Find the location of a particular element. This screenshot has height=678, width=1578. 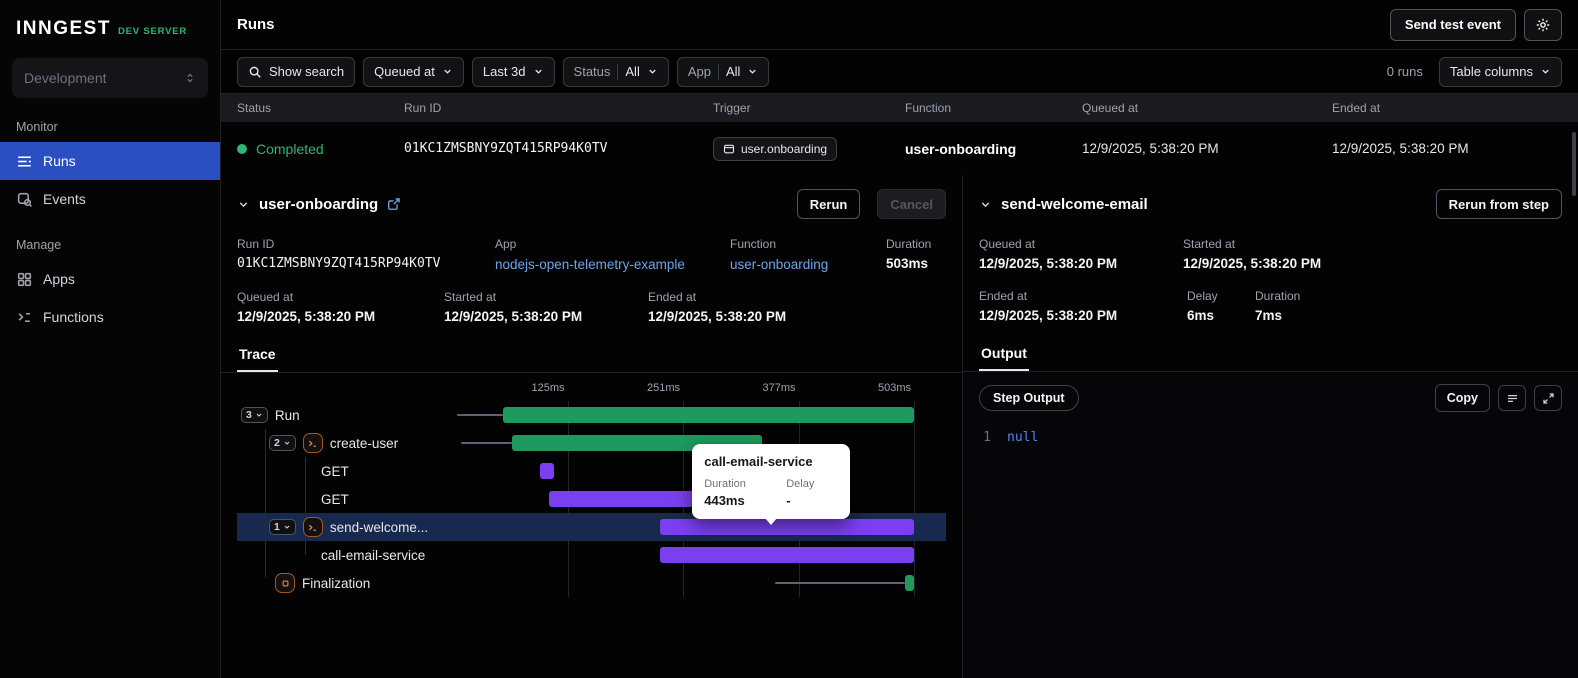

run-detail-tabs: Trace is located at coordinates (591, 356).